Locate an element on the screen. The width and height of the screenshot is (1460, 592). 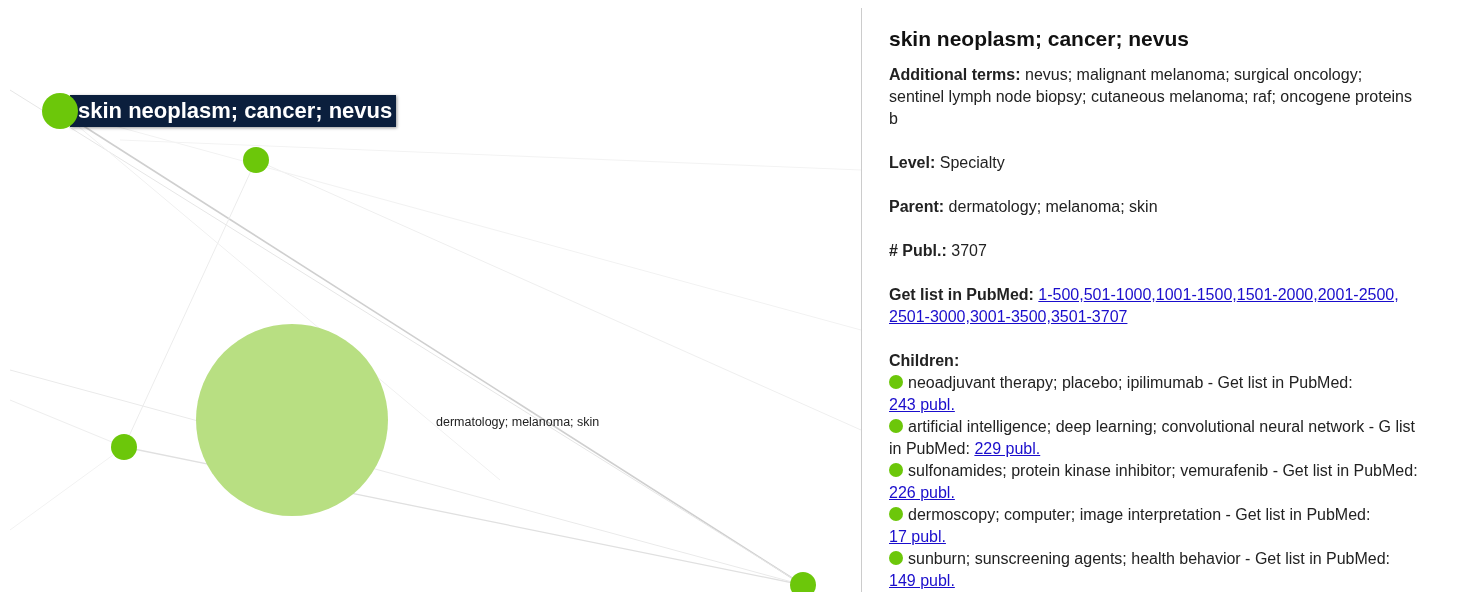
child-text: artificial intelligence; deep learning; convolutional neural network - G list in PubMed: 229 publ. is located at coordinates (1152, 437).